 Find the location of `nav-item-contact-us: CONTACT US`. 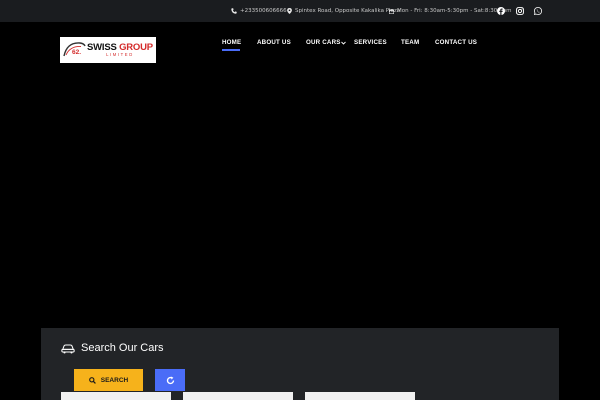

nav-item-contact-us: CONTACT US is located at coordinates (456, 42).